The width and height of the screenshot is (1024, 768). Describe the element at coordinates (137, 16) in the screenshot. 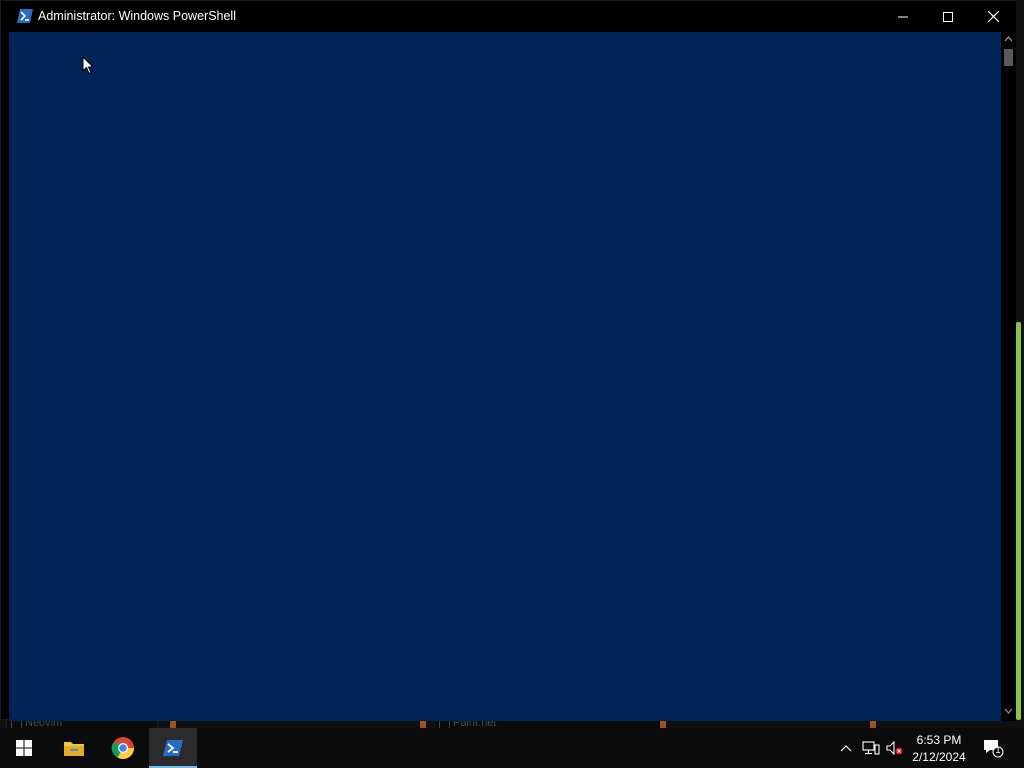

I see `window-title: Administrator: Windows PowerShell` at that location.